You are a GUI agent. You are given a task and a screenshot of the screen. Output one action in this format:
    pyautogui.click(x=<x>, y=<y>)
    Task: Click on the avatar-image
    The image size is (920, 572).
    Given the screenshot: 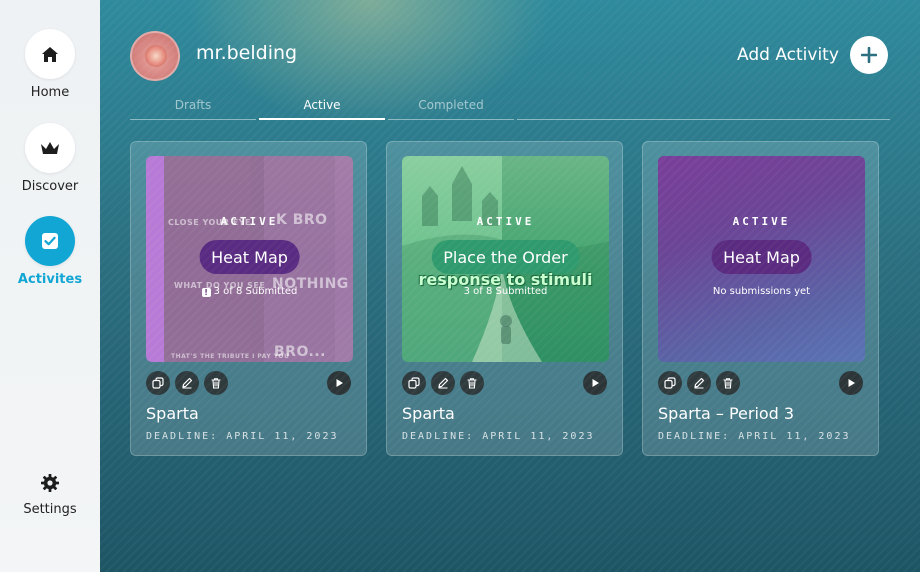 What is the action you would take?
    pyautogui.click(x=156, y=56)
    